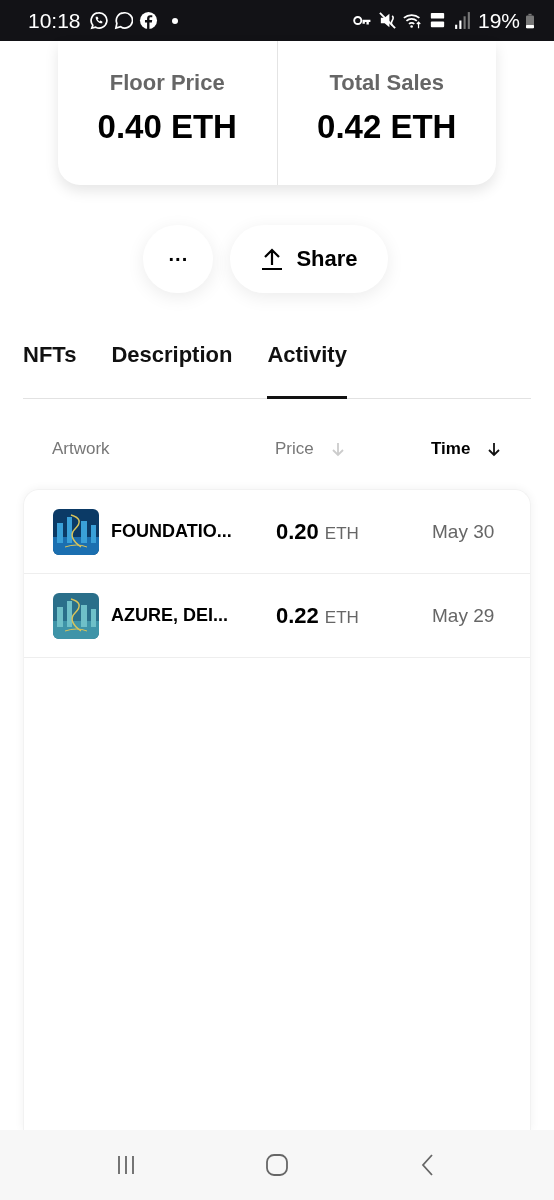 This screenshot has width=554, height=1200. Describe the element at coordinates (297, 615) in the screenshot. I see `price-value: 0.22` at that location.